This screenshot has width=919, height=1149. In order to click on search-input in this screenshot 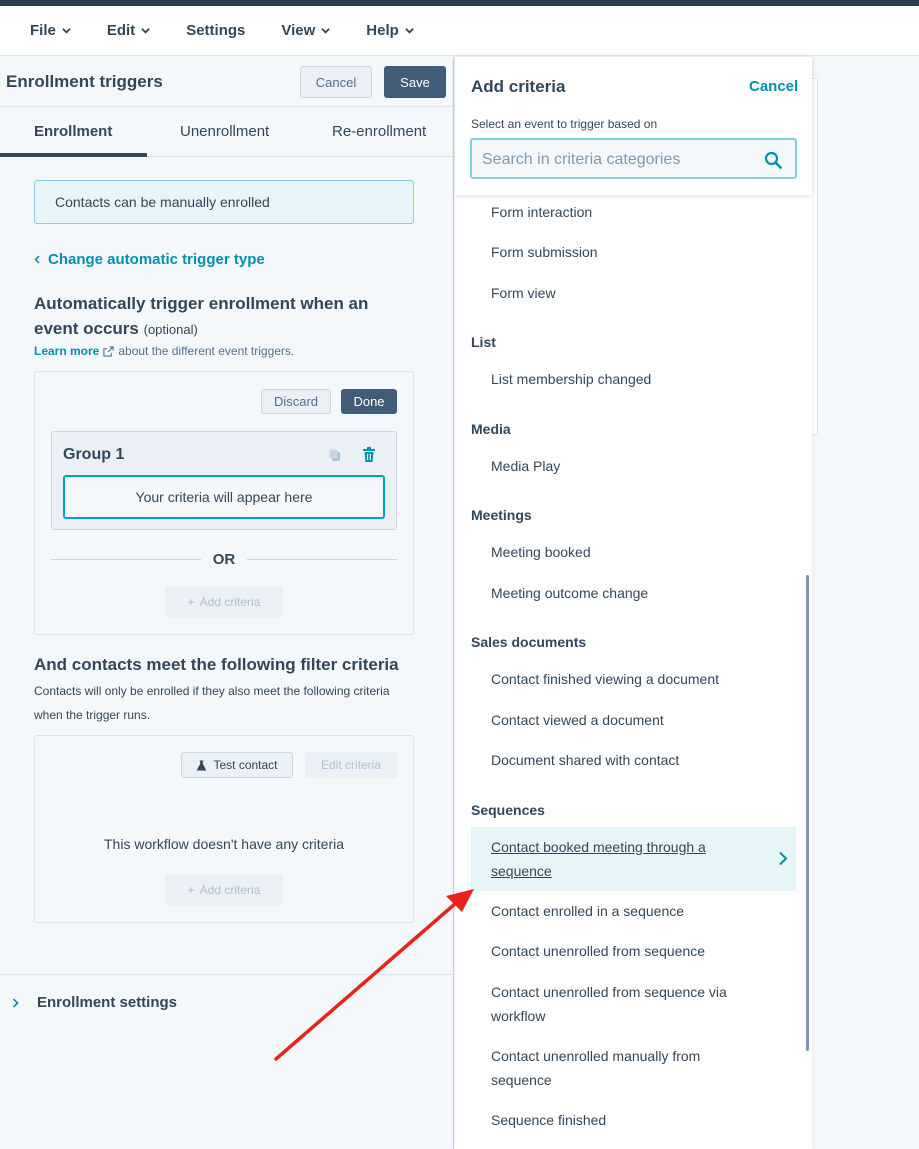, I will do `click(617, 160)`.